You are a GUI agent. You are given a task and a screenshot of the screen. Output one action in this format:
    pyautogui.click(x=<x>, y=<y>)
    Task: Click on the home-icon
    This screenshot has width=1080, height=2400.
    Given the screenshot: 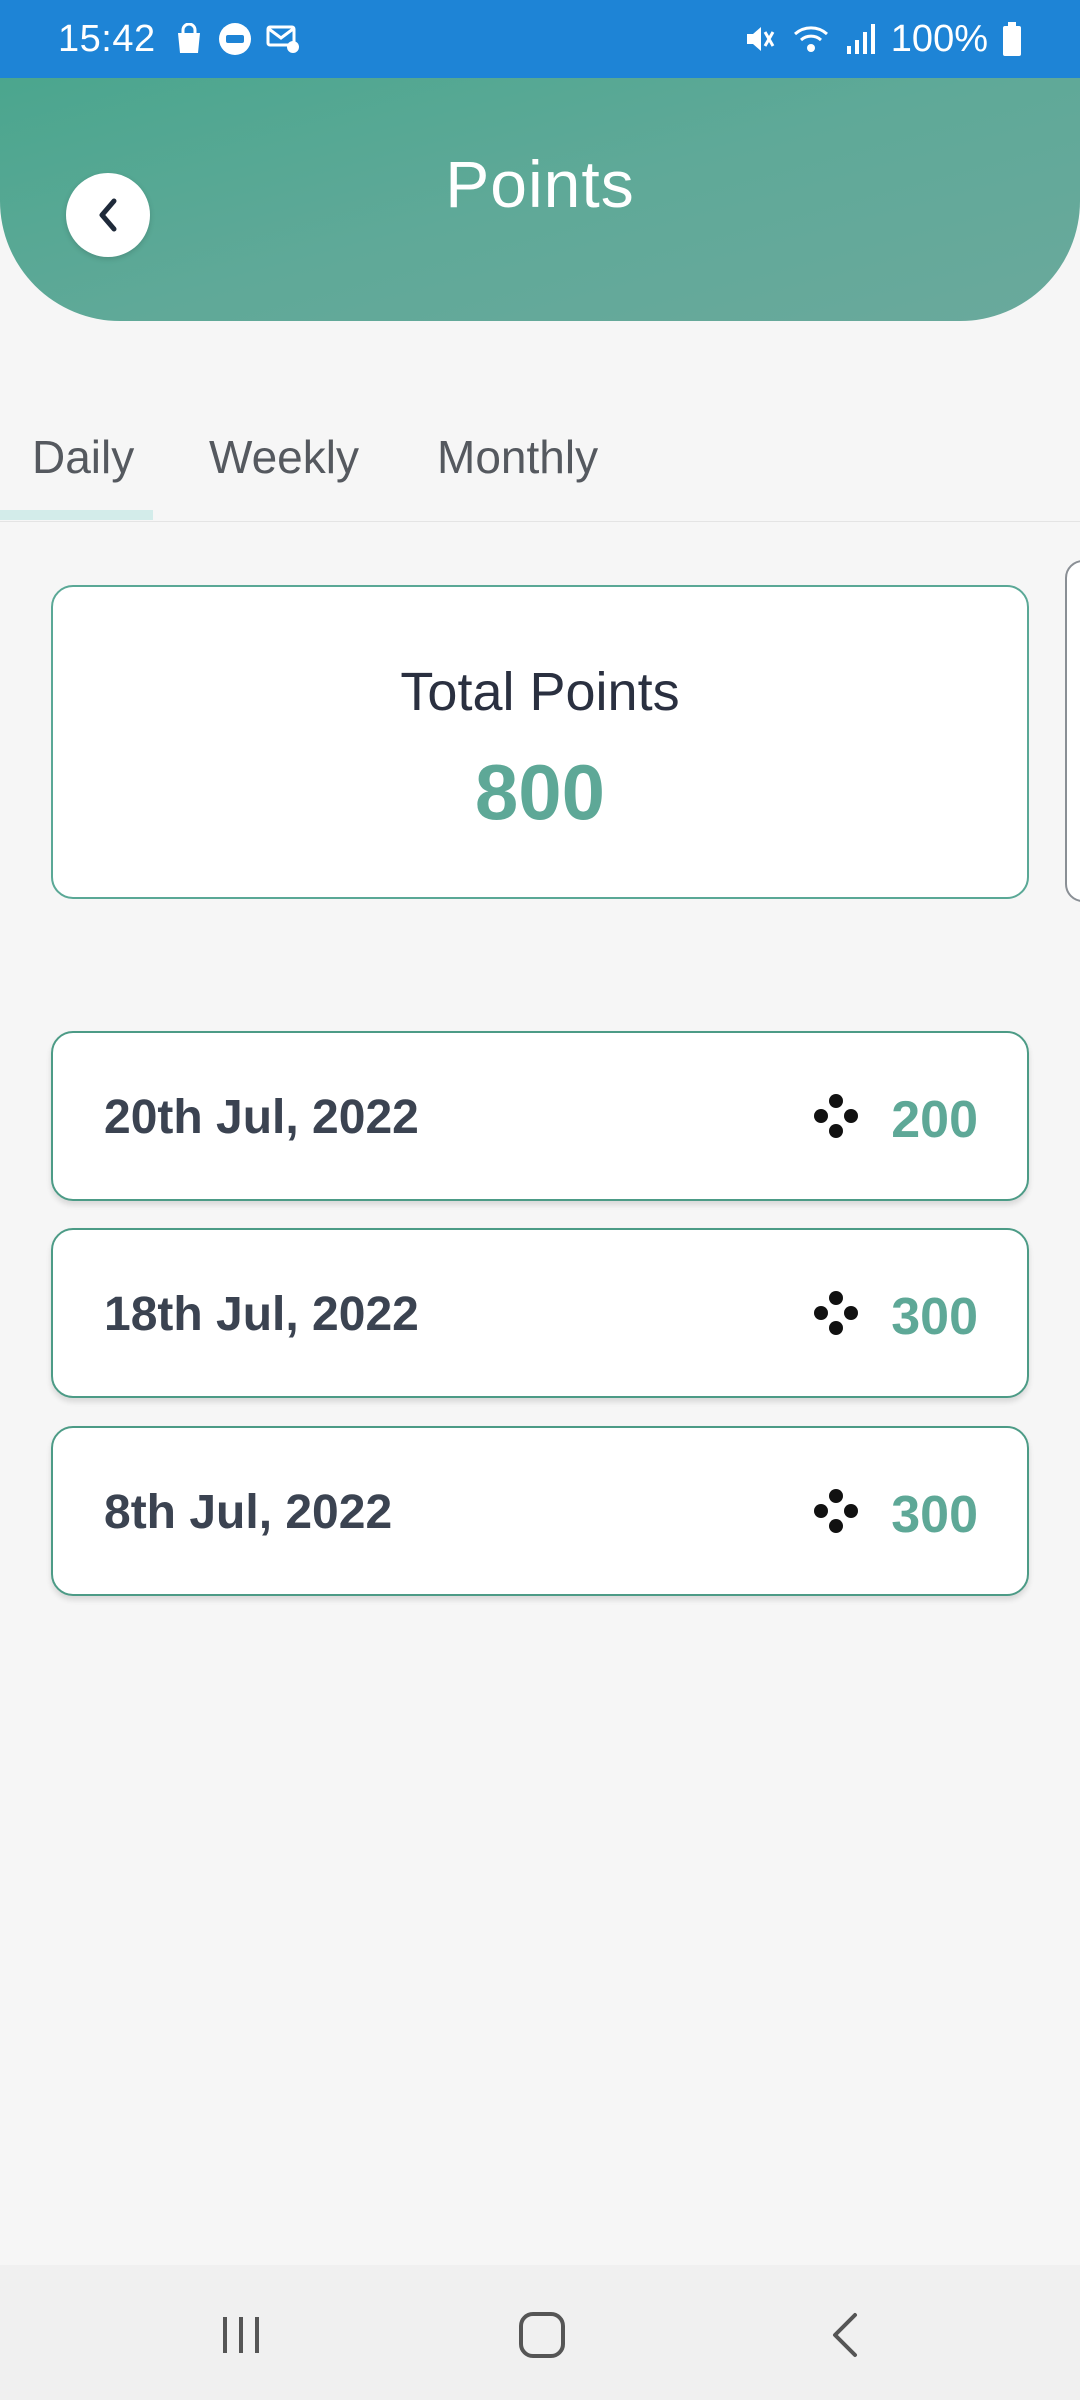 What is the action you would take?
    pyautogui.click(x=542, y=2335)
    